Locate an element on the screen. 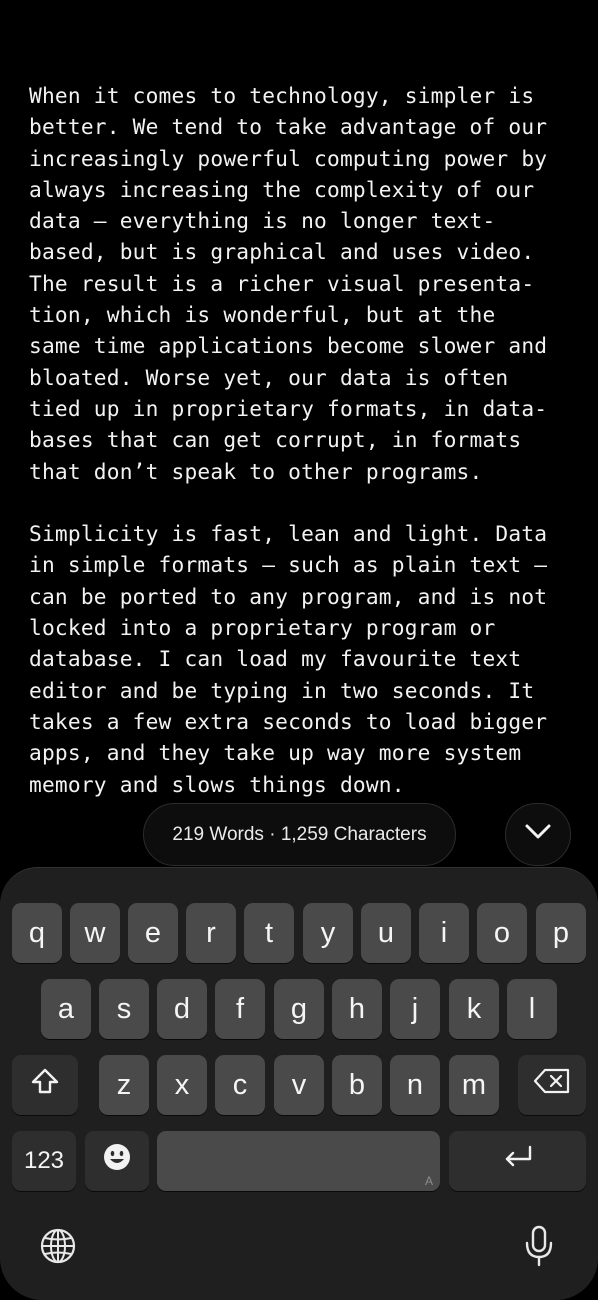  key-h: h is located at coordinates (357, 1009).